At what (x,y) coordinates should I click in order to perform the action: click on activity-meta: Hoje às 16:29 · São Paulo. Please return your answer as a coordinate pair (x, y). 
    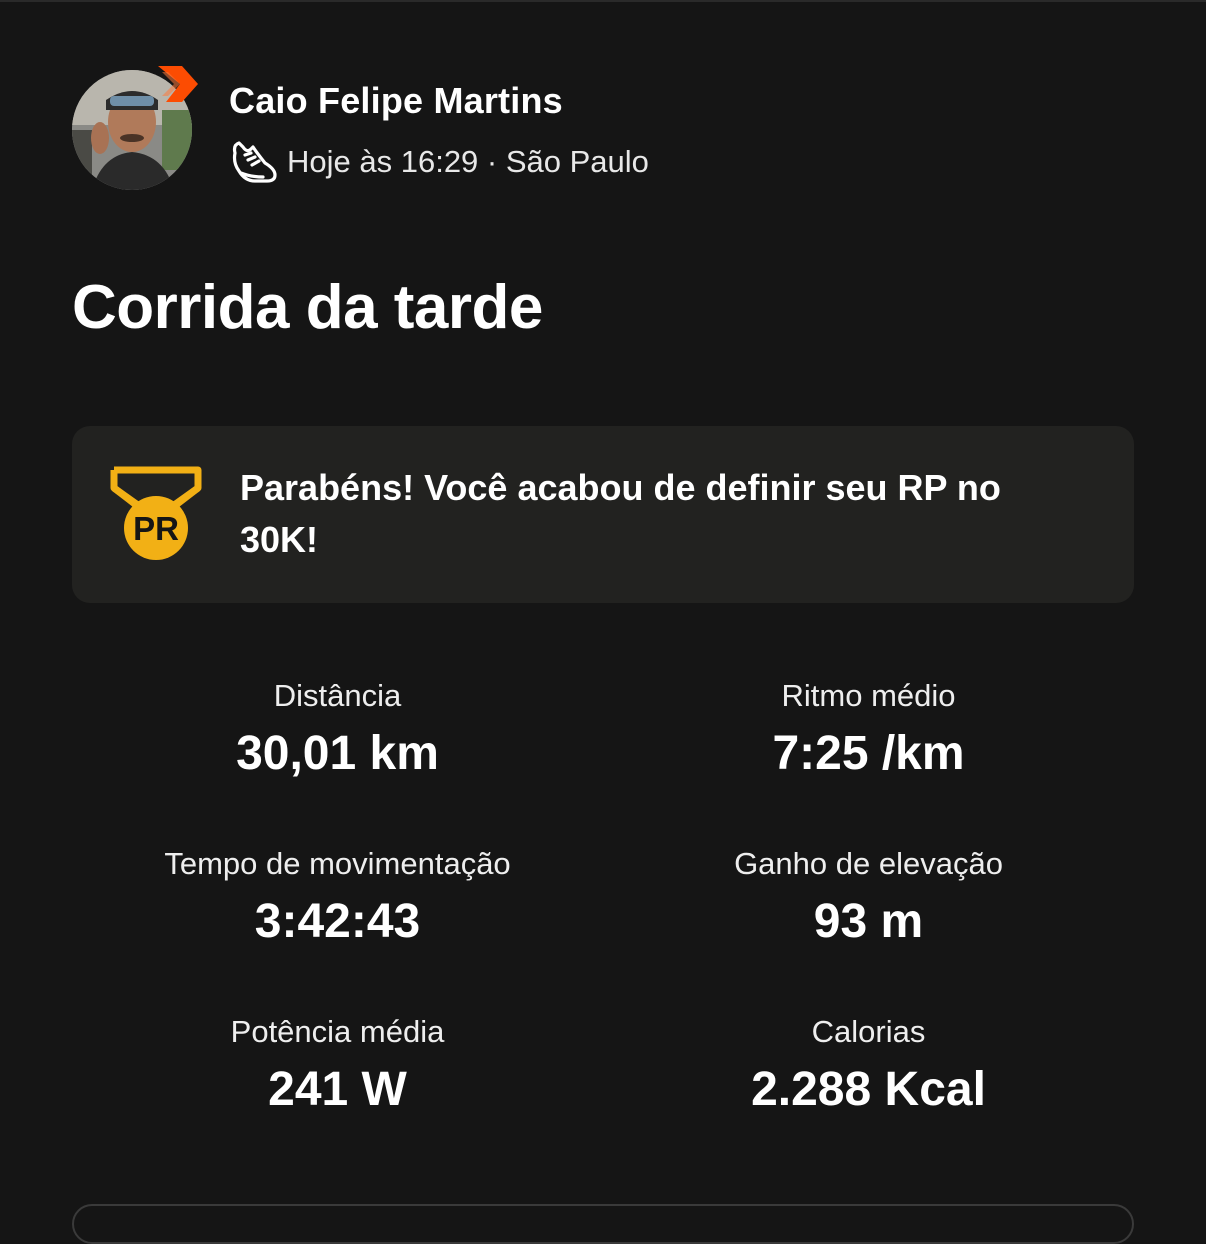
    Looking at the image, I should click on (439, 162).